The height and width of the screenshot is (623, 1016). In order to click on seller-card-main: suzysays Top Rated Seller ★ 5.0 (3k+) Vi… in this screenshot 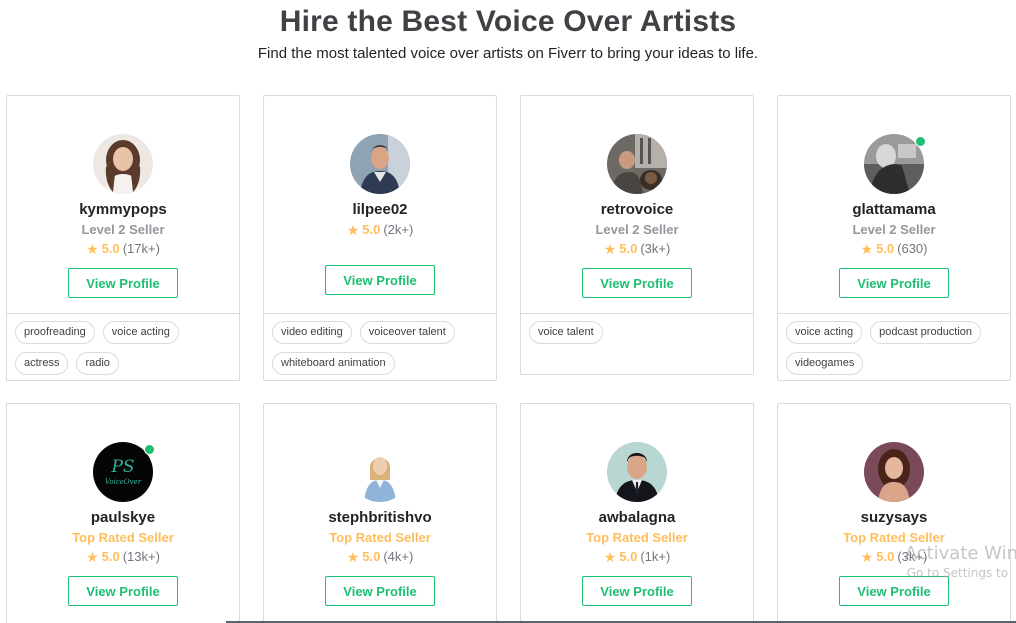, I will do `click(894, 513)`.